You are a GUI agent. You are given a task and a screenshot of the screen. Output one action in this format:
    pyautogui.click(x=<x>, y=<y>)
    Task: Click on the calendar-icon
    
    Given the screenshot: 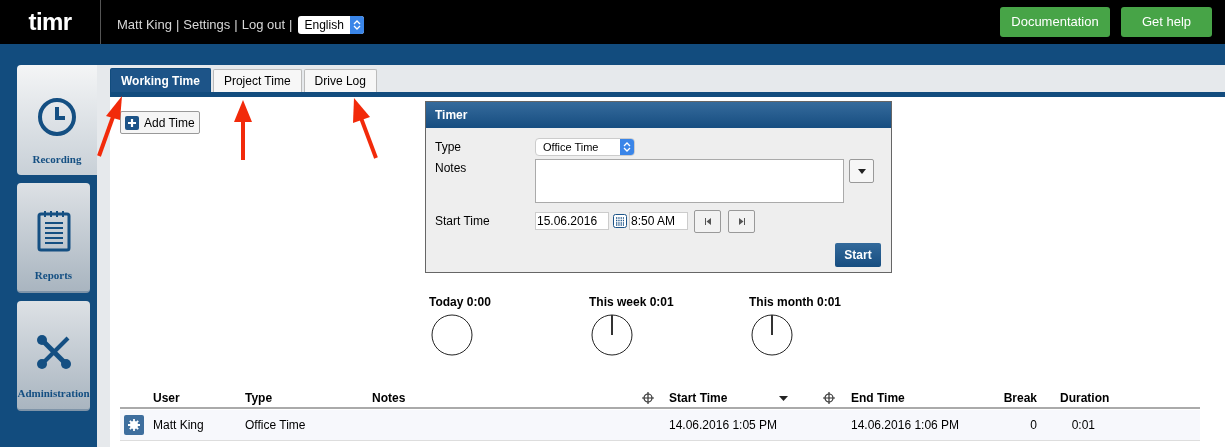 What is the action you would take?
    pyautogui.click(x=620, y=221)
    